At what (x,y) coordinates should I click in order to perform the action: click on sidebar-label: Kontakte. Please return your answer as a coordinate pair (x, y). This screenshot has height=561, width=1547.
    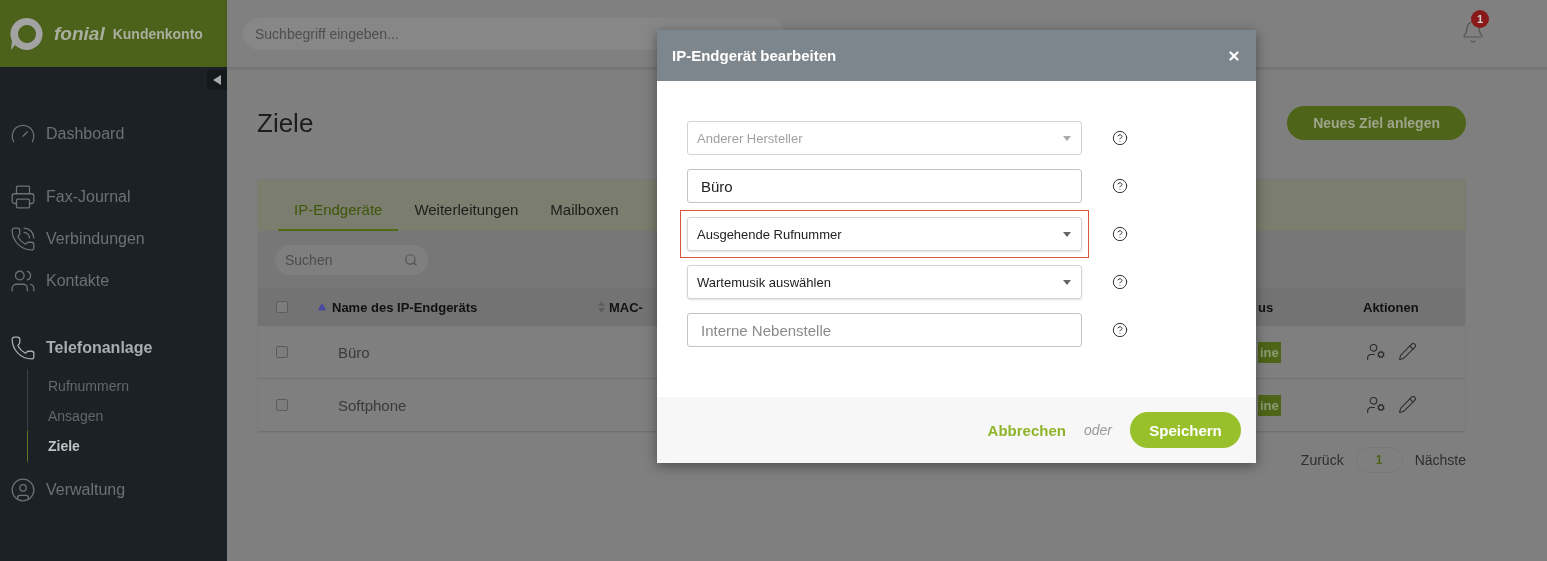
    Looking at the image, I should click on (78, 281).